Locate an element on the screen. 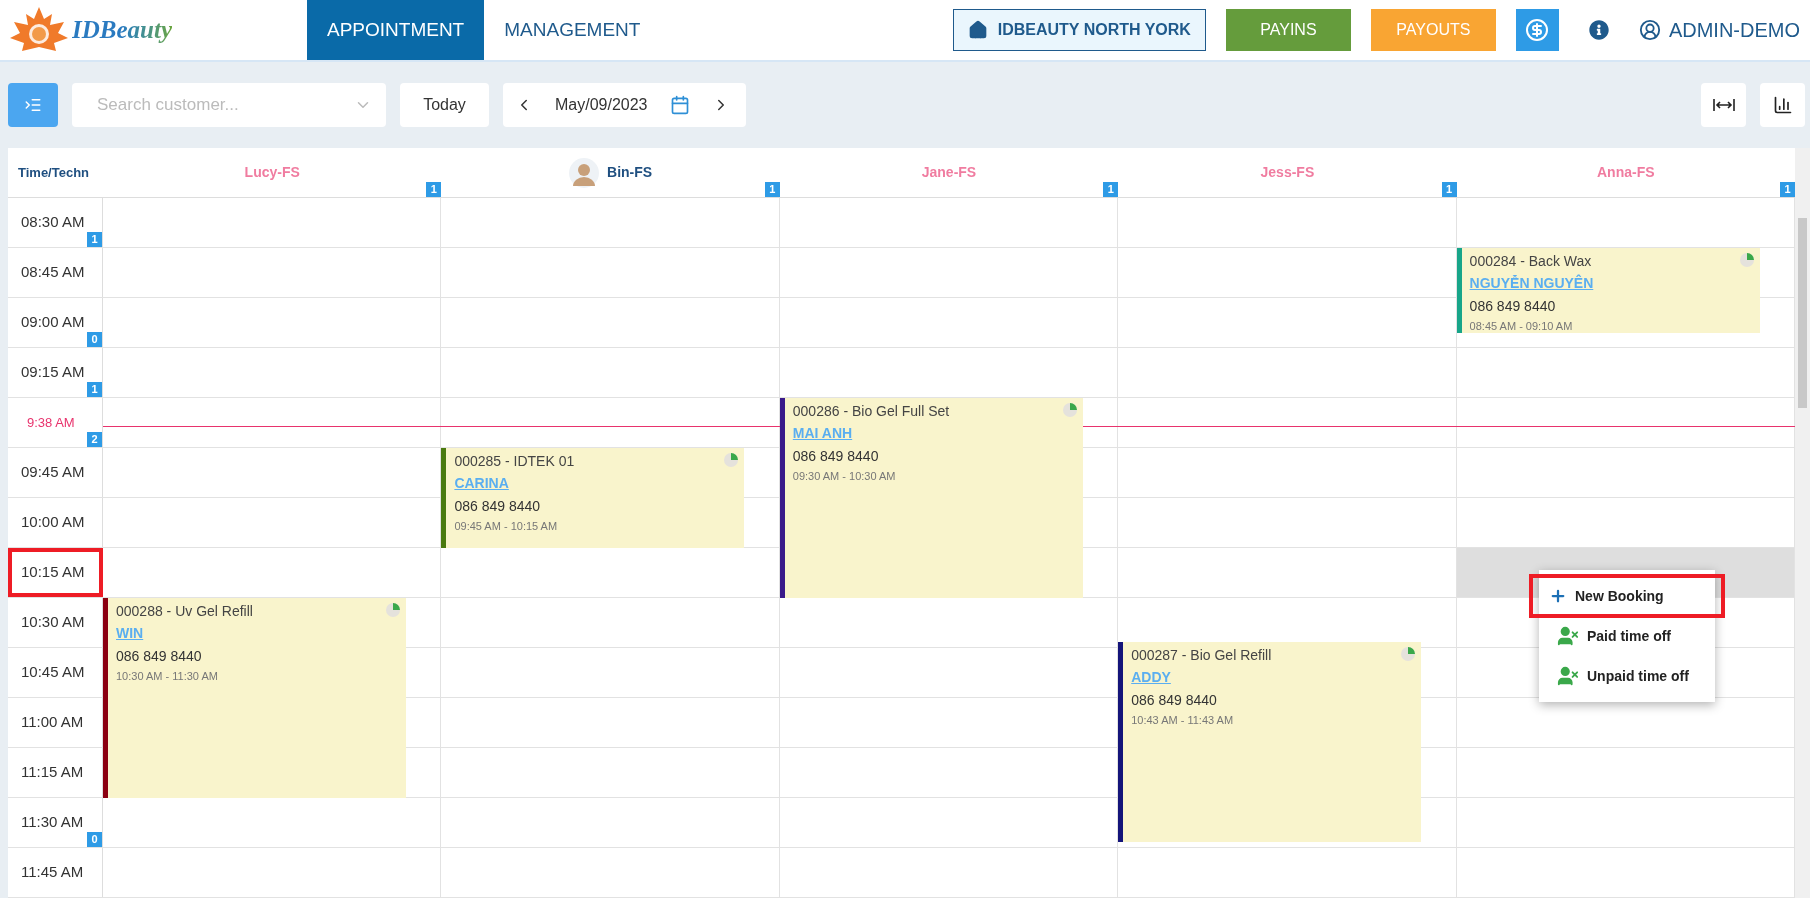 Image resolution: width=1810 pixels, height=898 pixels. currency-button is located at coordinates (1537, 30).